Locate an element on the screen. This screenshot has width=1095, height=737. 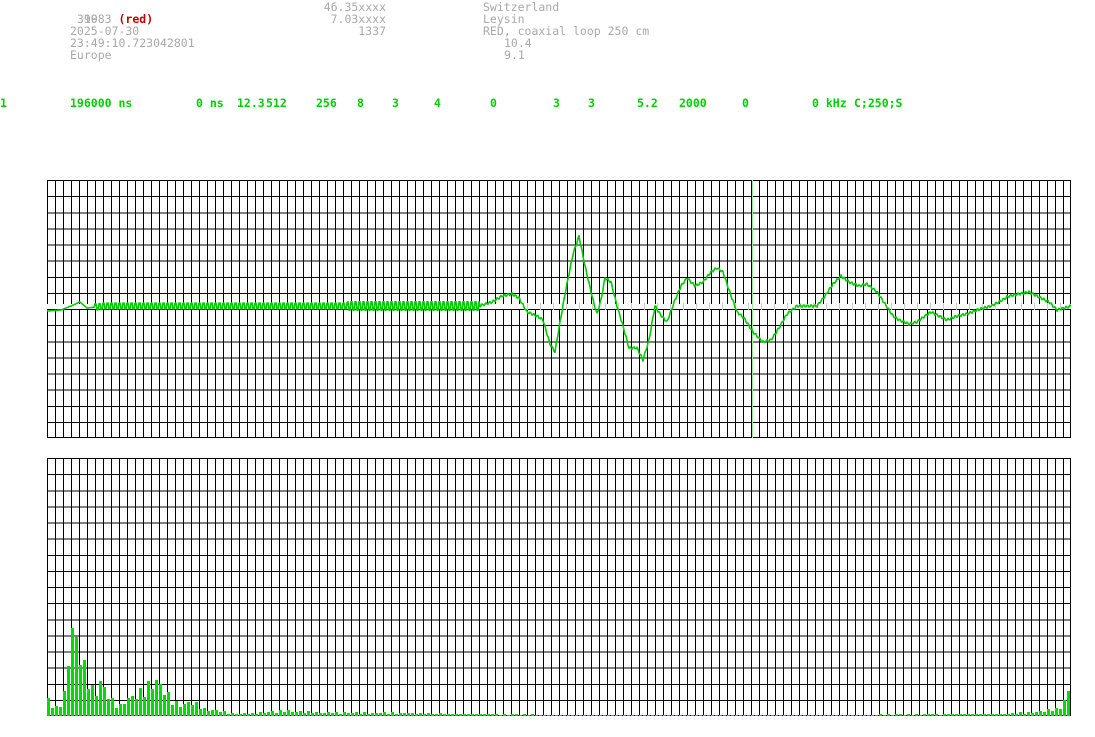
param-15: 0 kHz is located at coordinates (829, 103).